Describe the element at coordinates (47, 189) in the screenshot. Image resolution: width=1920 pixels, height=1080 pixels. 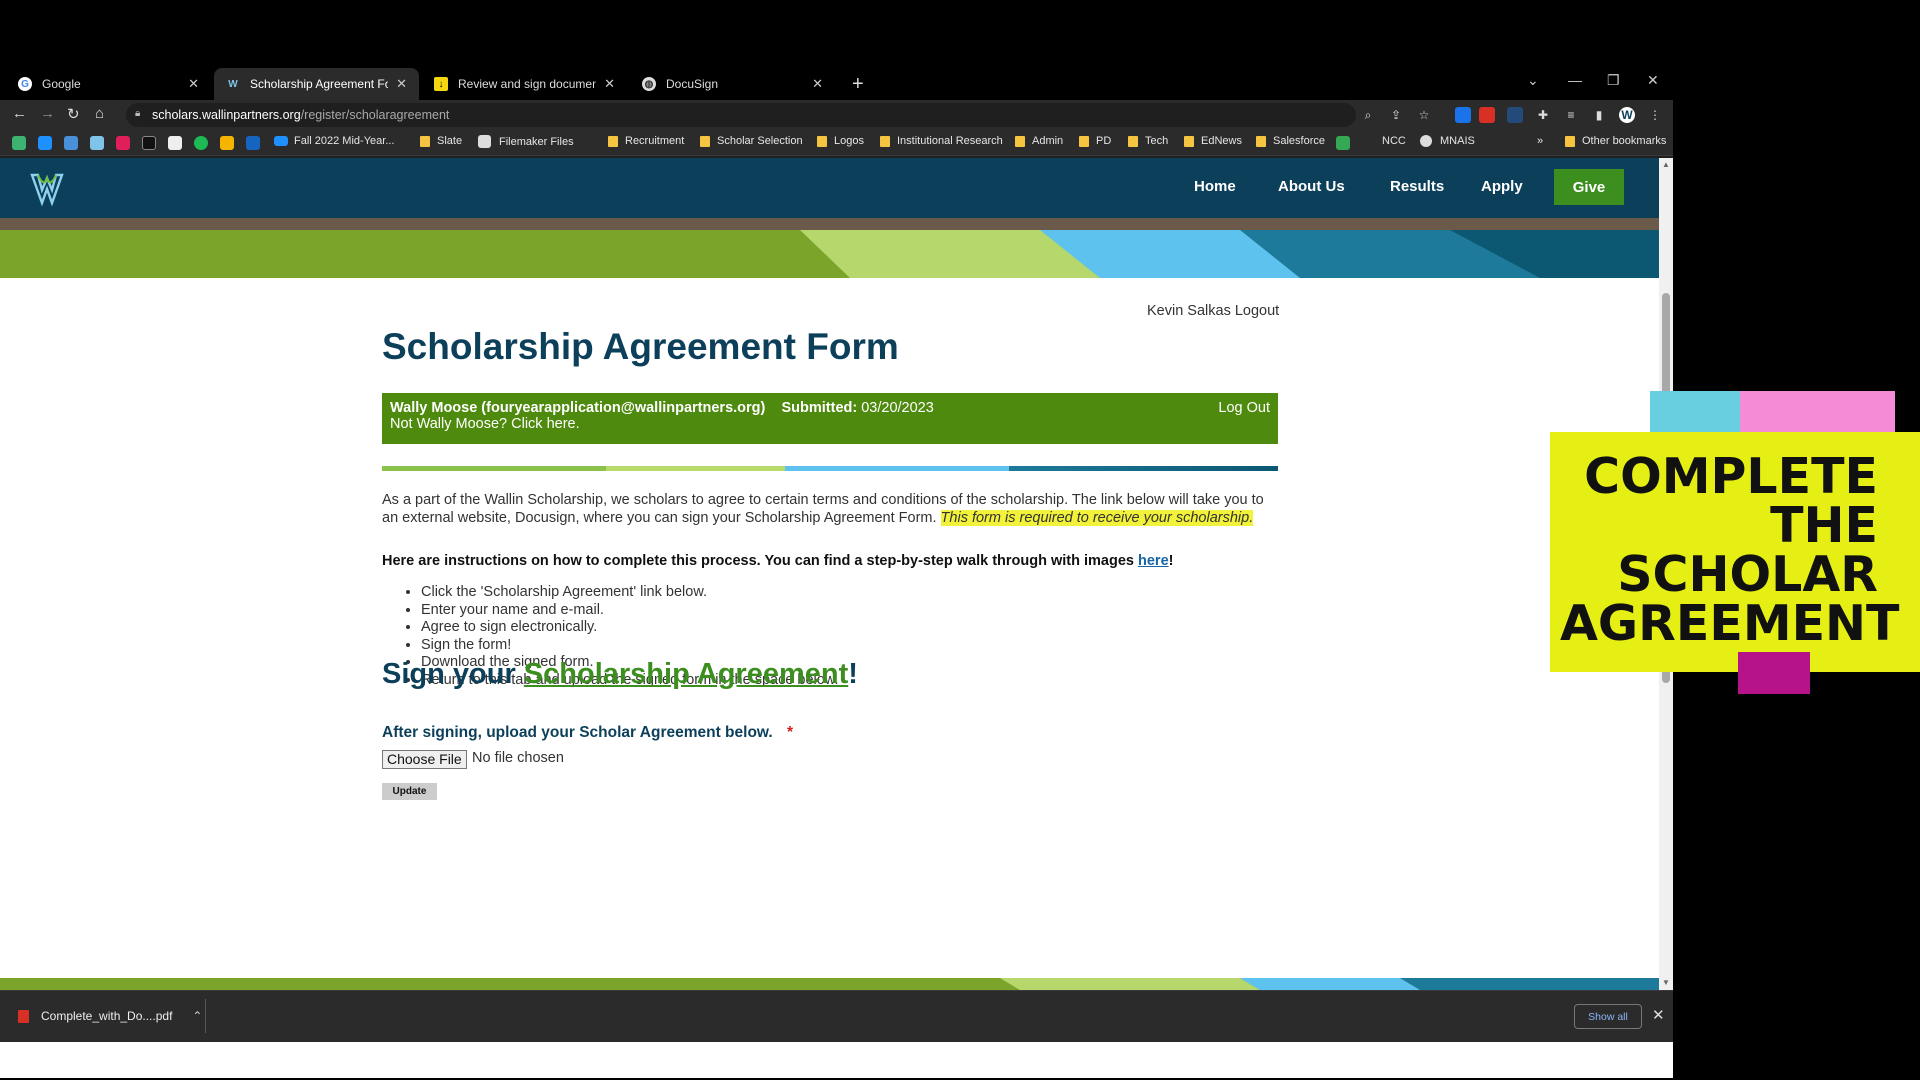
I see `wallin-logo` at that location.